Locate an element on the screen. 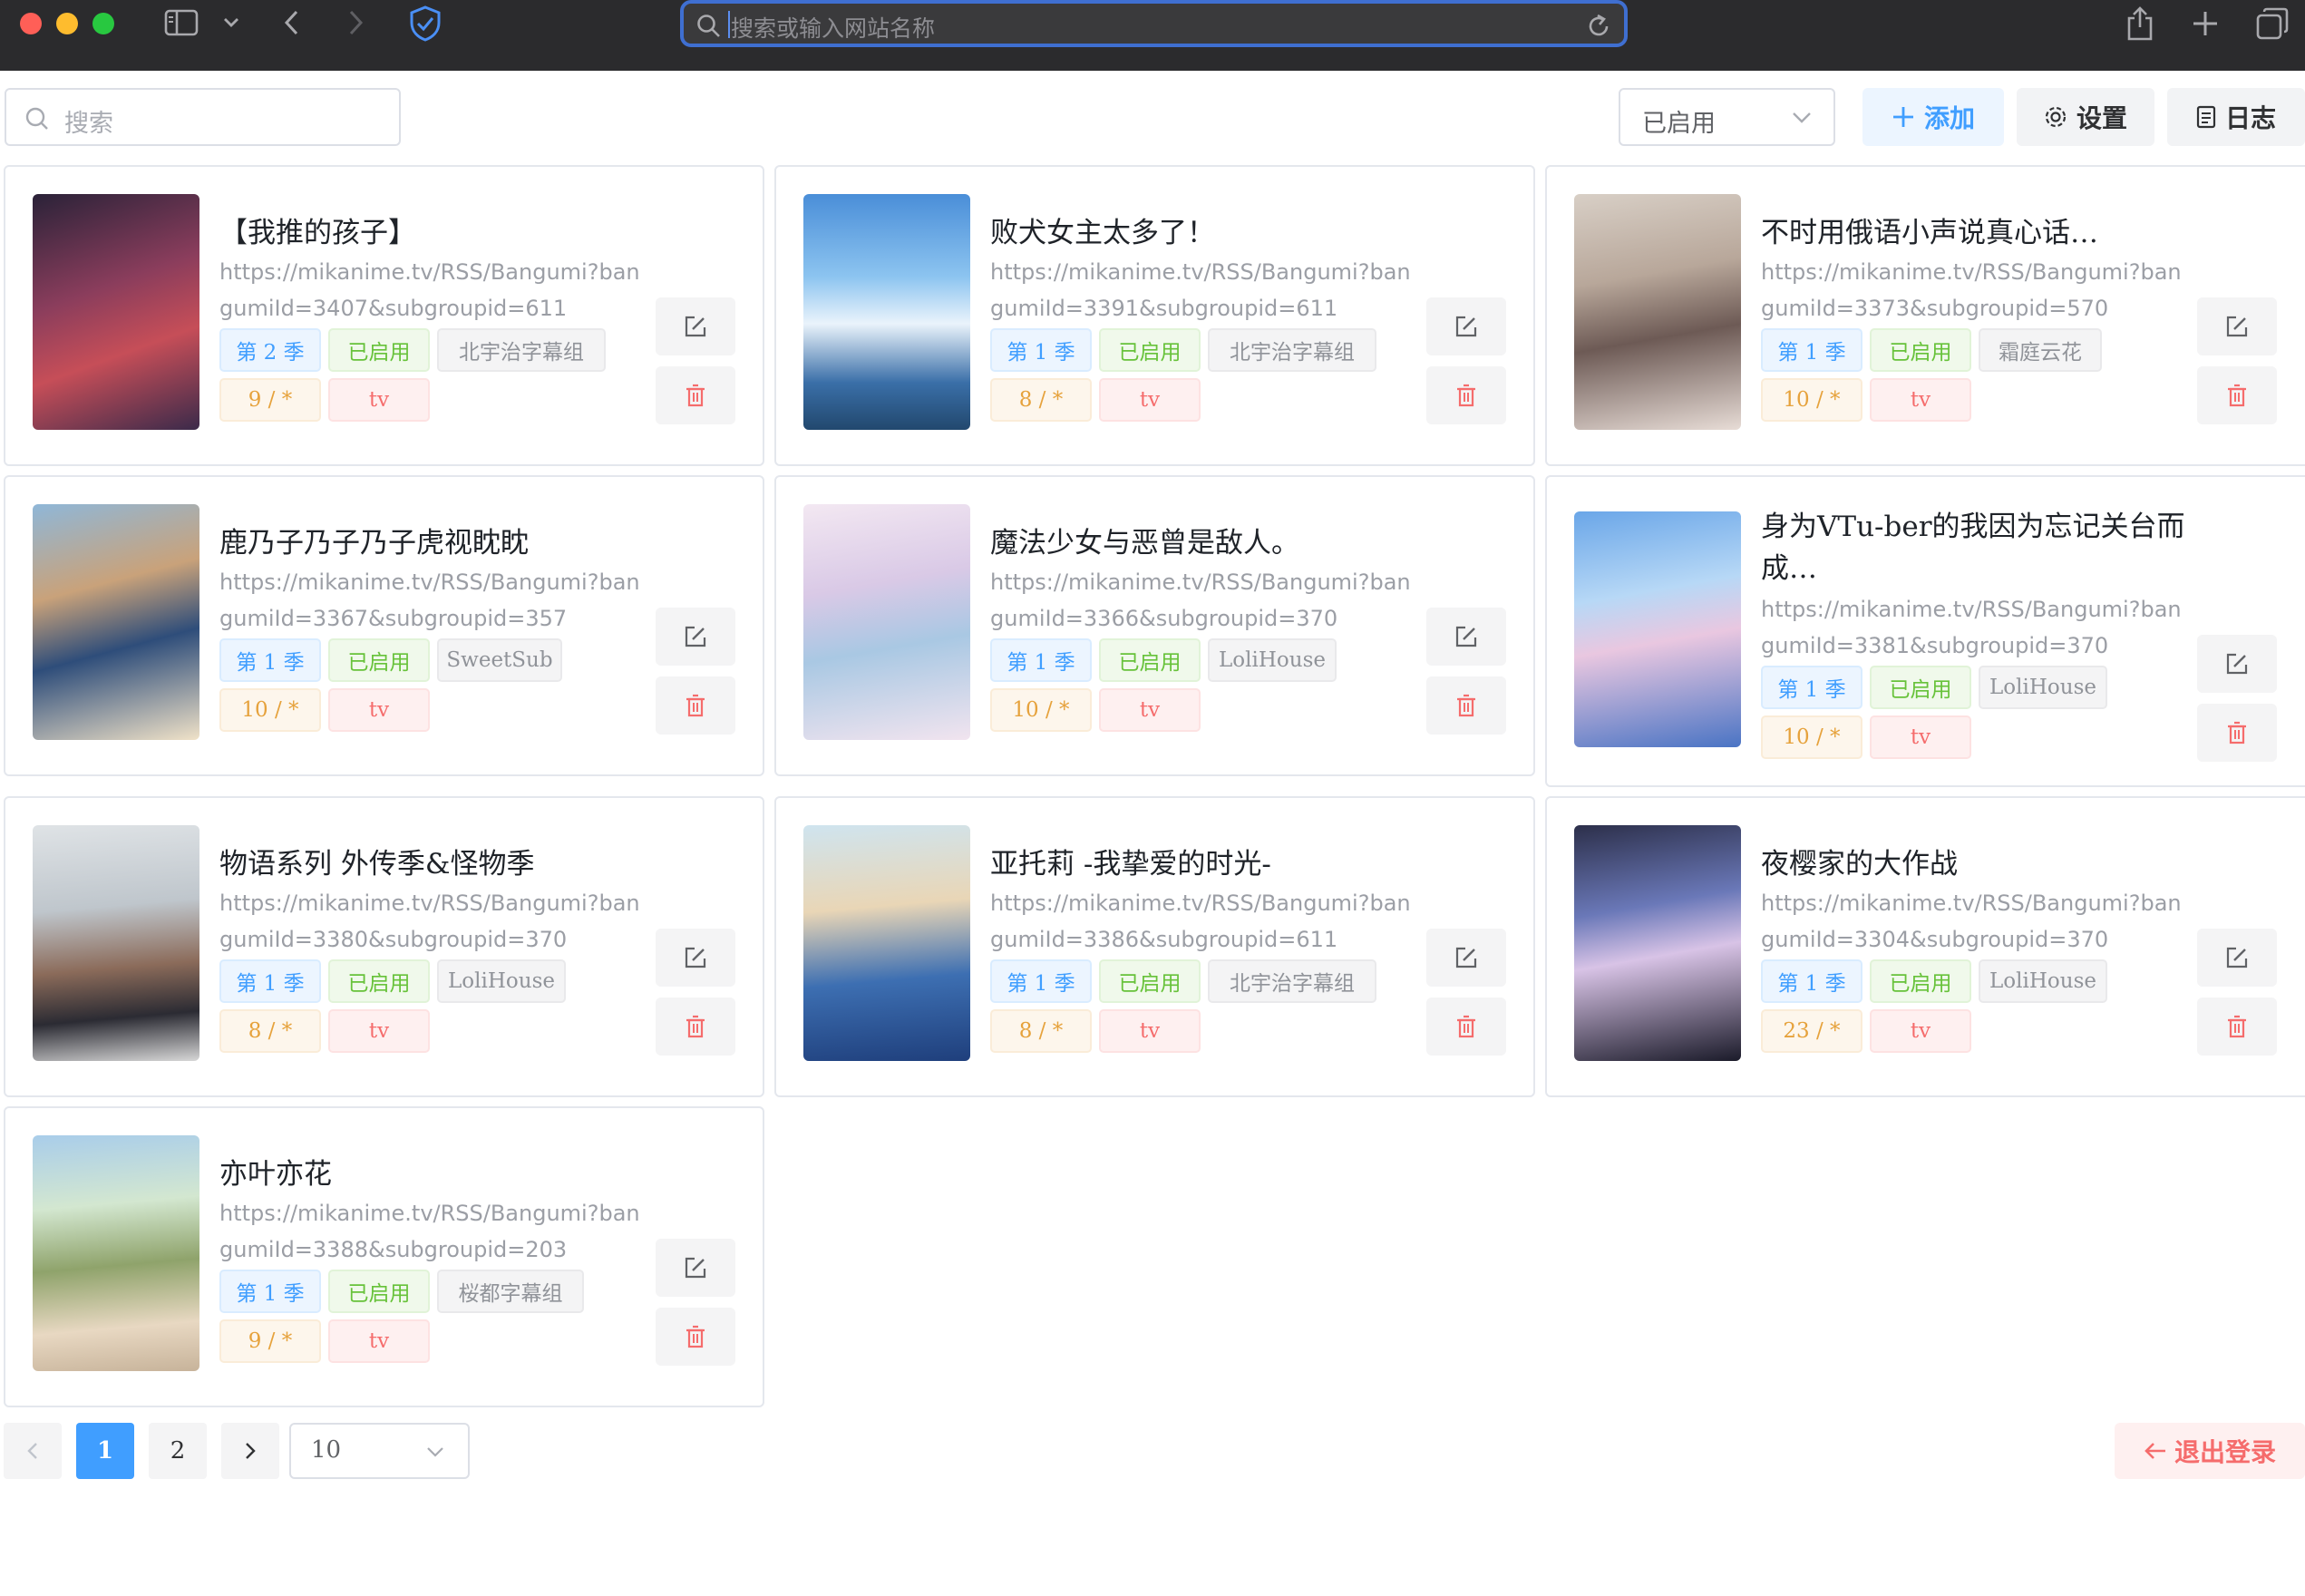 This screenshot has width=2305, height=1596. prev-page-button is located at coordinates (33, 1451).